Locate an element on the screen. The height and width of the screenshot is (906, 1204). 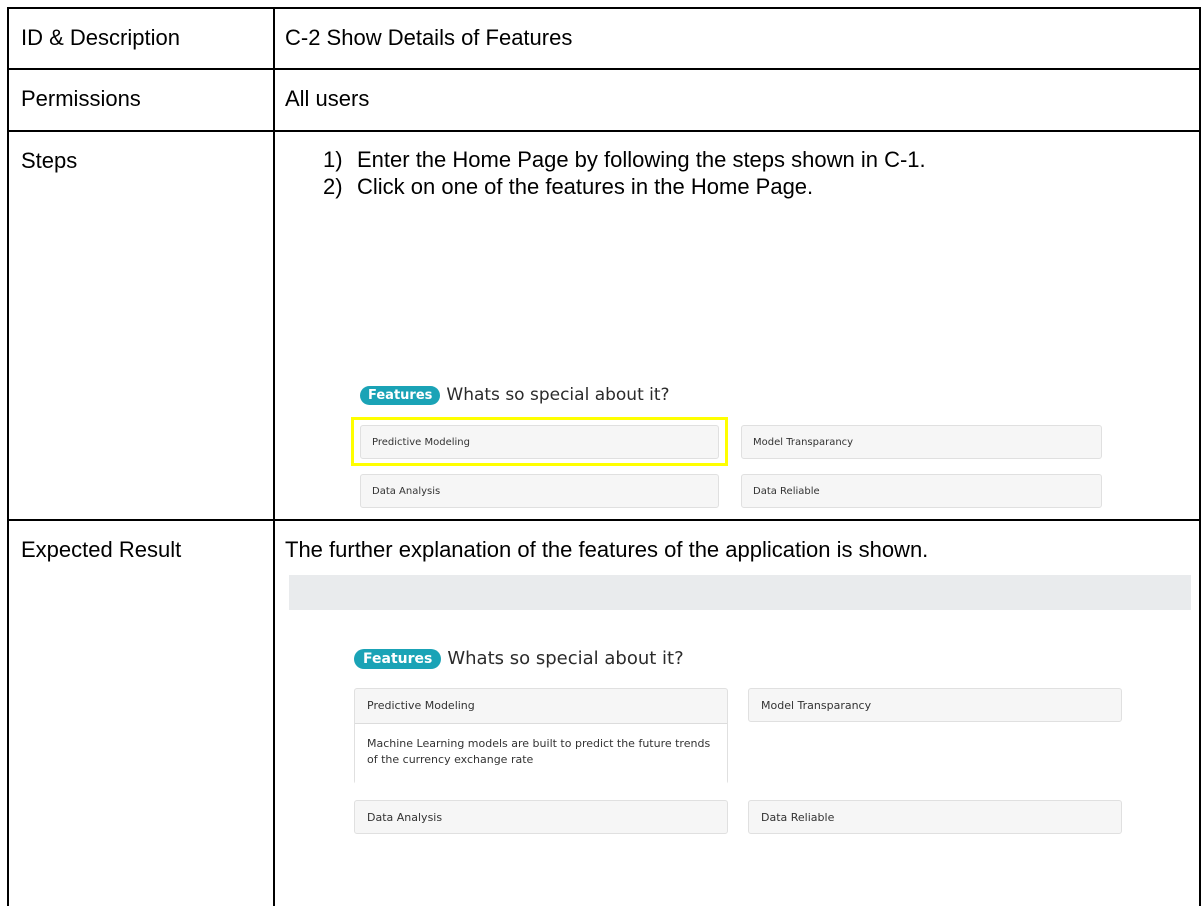
id-description-label: ID & Description is located at coordinates (141, 38).